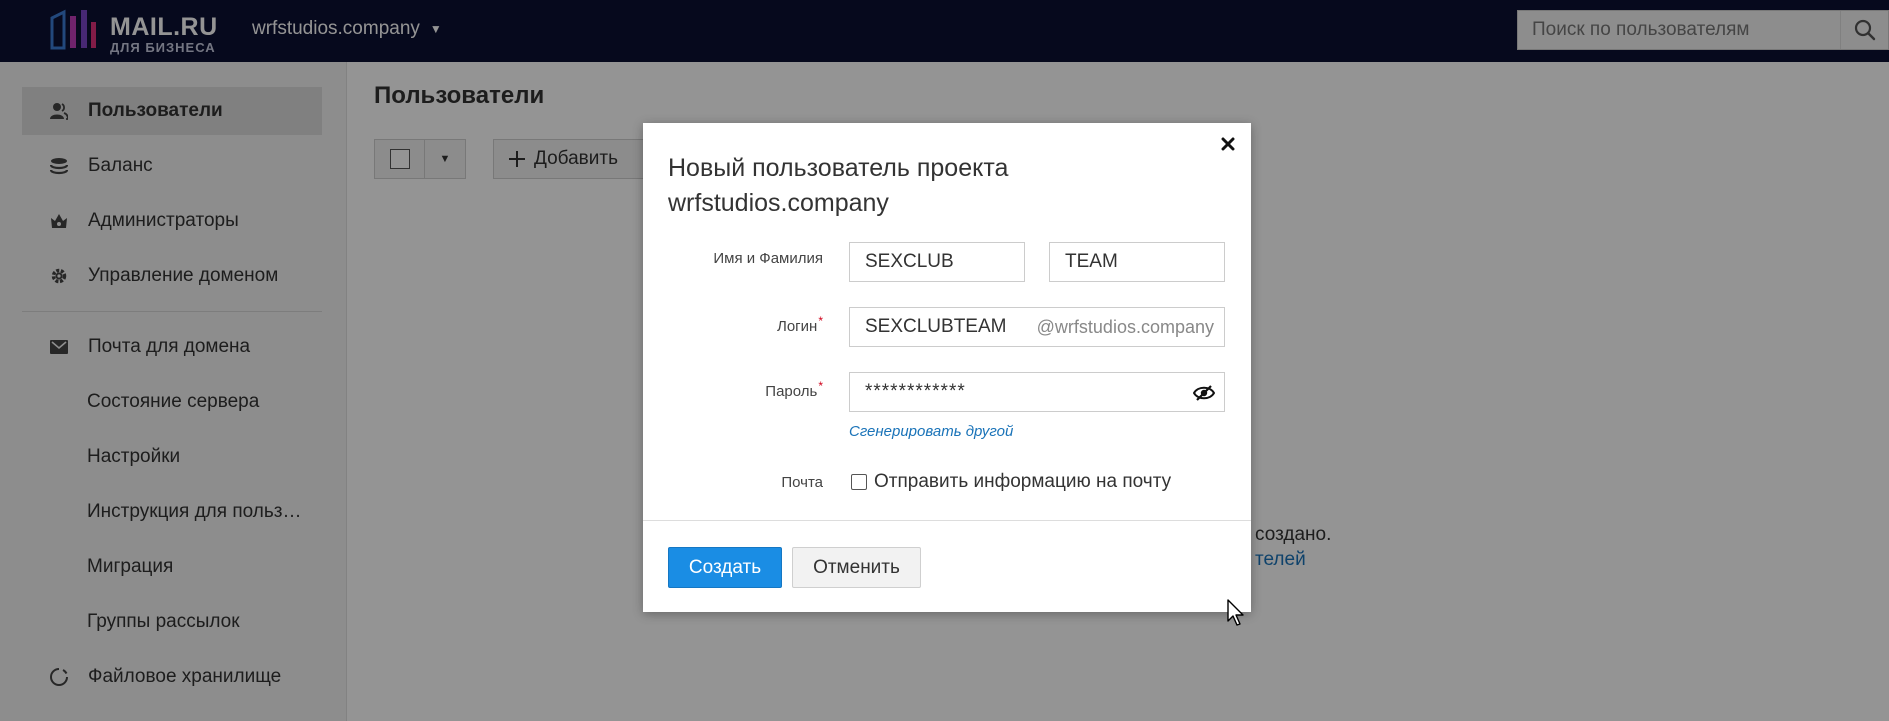 The height and width of the screenshot is (721, 1889). I want to click on first-name-field, so click(937, 262).